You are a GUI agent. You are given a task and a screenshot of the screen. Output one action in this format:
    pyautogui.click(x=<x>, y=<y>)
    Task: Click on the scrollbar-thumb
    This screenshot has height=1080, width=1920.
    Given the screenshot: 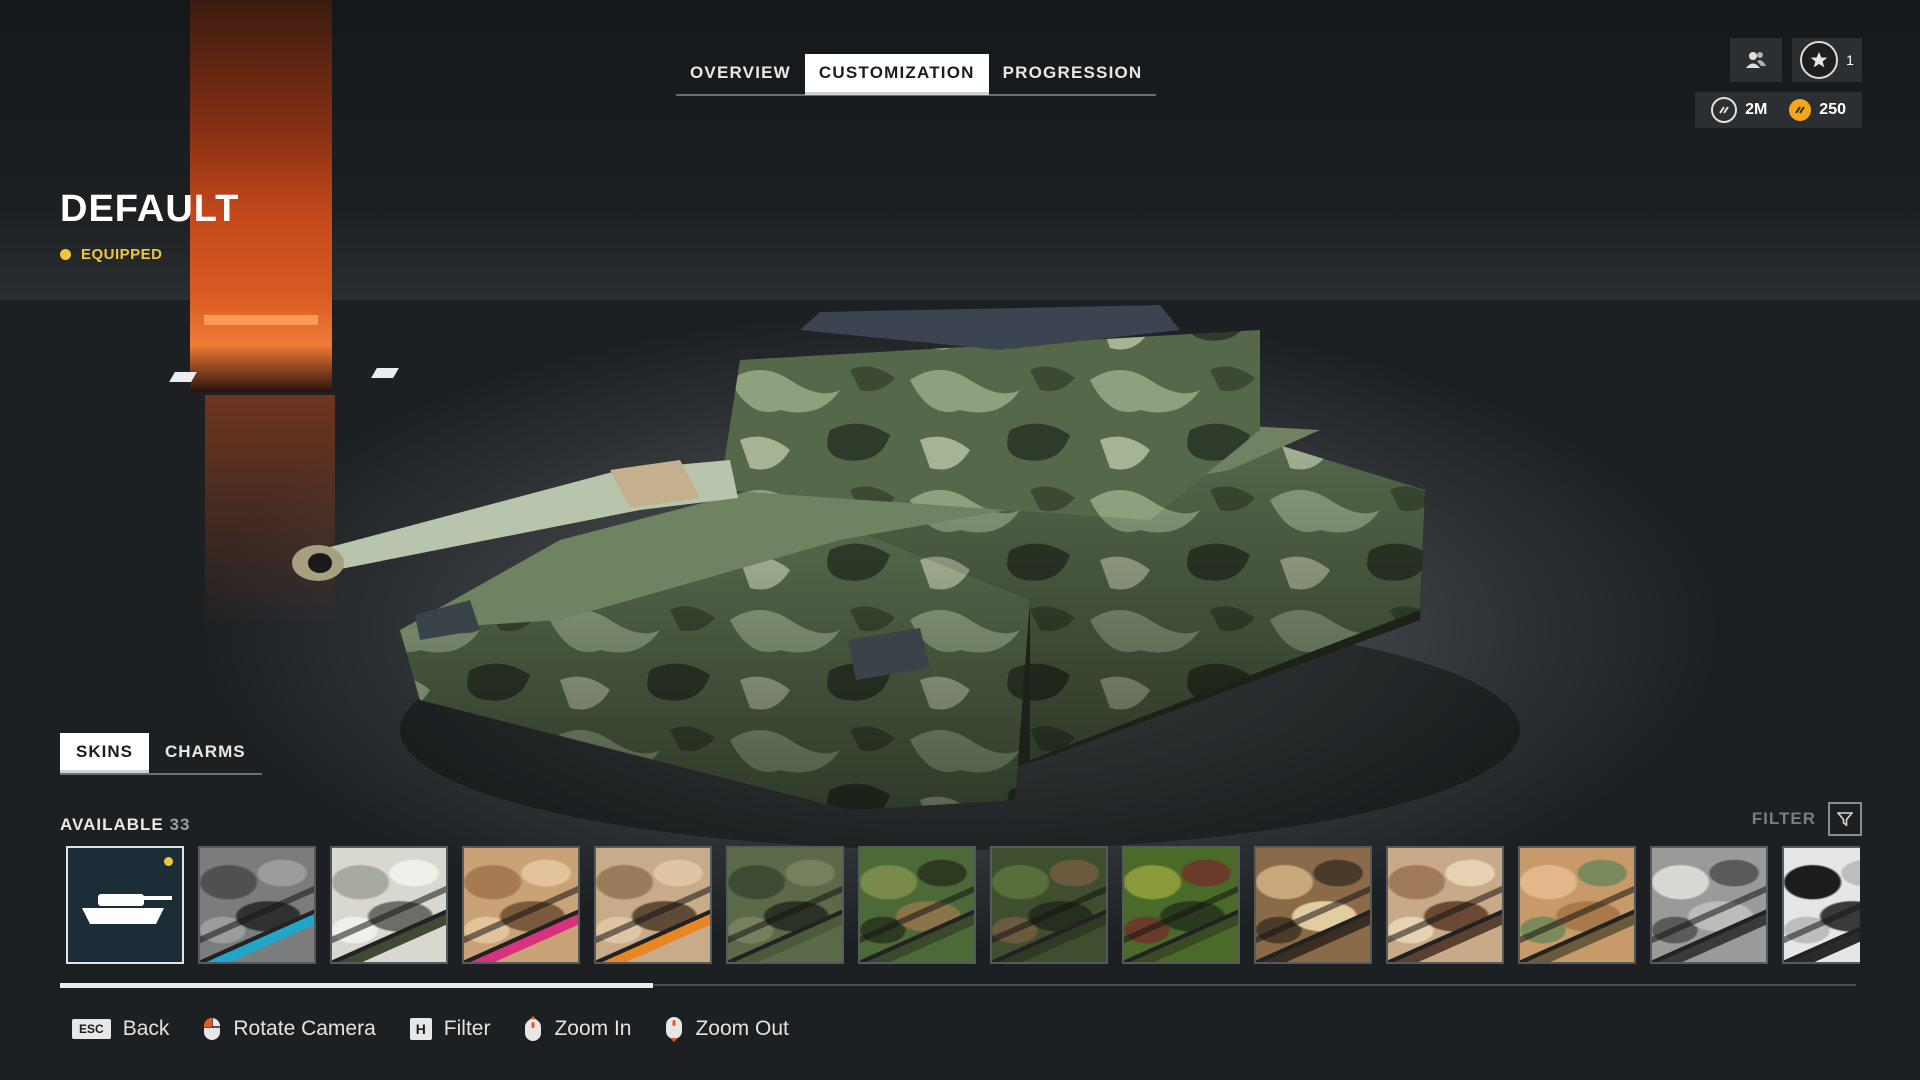 What is the action you would take?
    pyautogui.click(x=356, y=985)
    